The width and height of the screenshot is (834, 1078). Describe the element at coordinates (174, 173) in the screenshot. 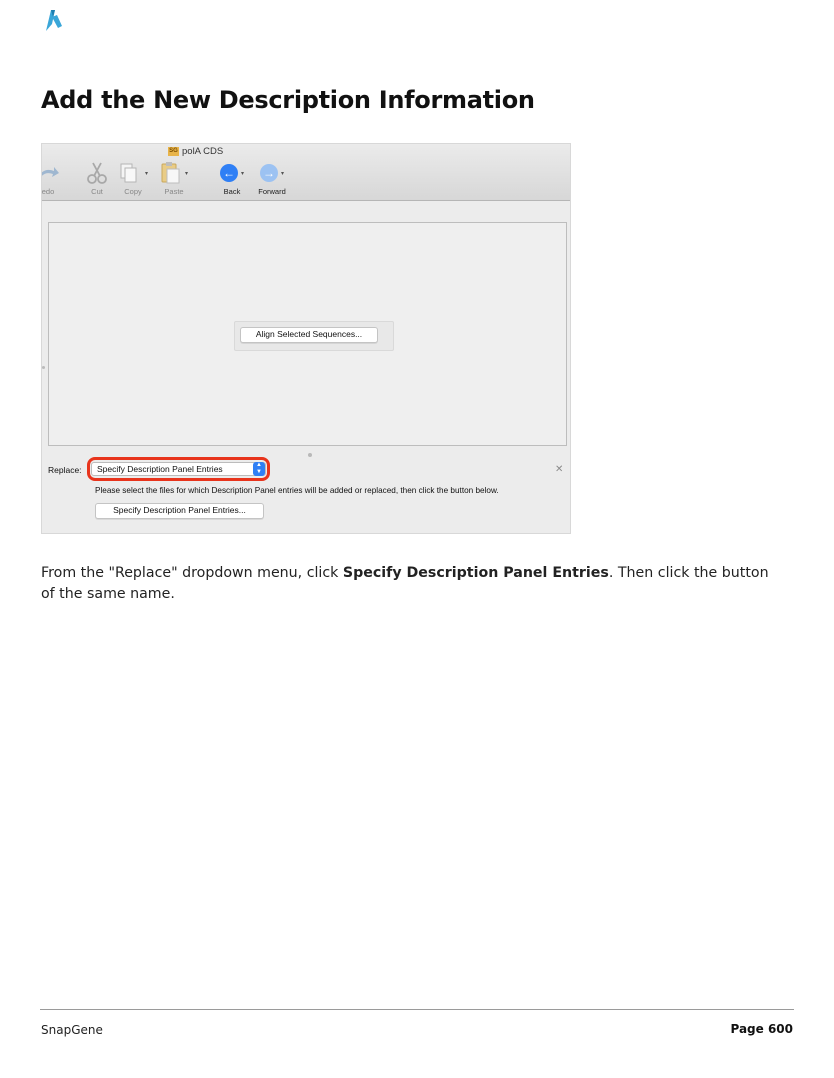

I see `paste-icon: ▾` at that location.